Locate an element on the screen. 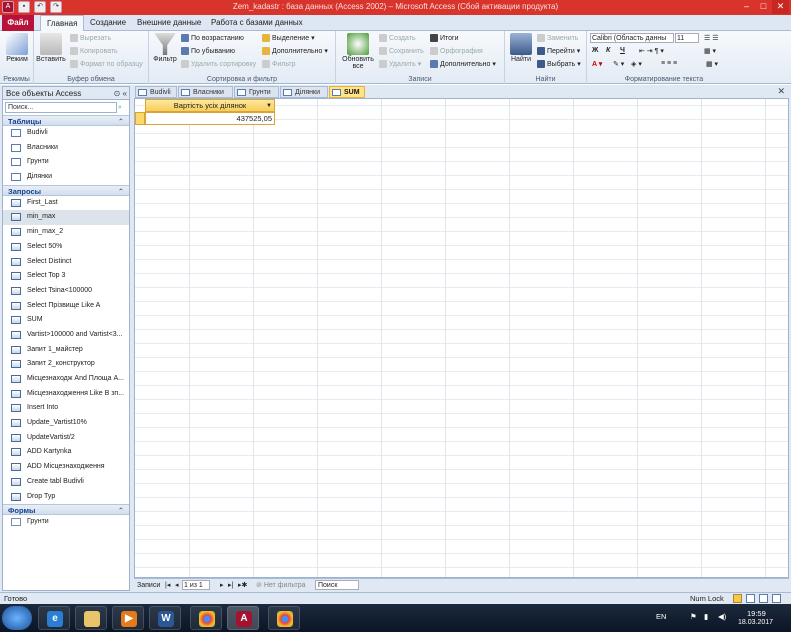 The height and width of the screenshot is (632, 791). nav-item: Create tabl Budivli is located at coordinates (66, 482).